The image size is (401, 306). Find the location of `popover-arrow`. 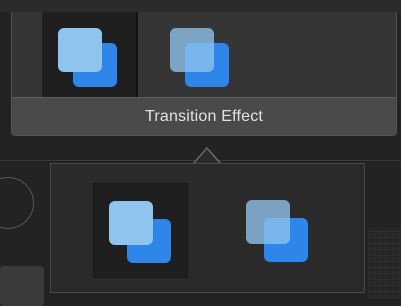

popover-arrow is located at coordinates (207, 155).